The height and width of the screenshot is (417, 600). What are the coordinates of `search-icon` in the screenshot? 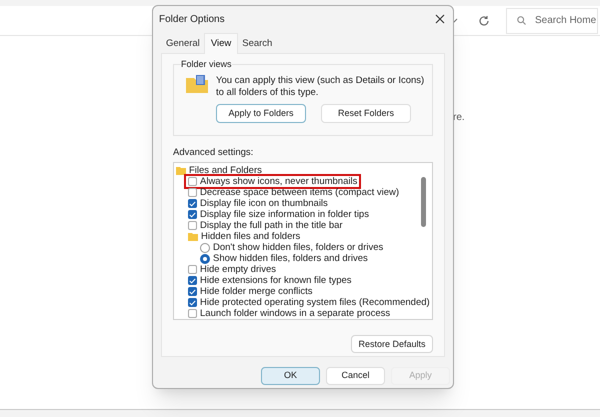 It's located at (521, 21).